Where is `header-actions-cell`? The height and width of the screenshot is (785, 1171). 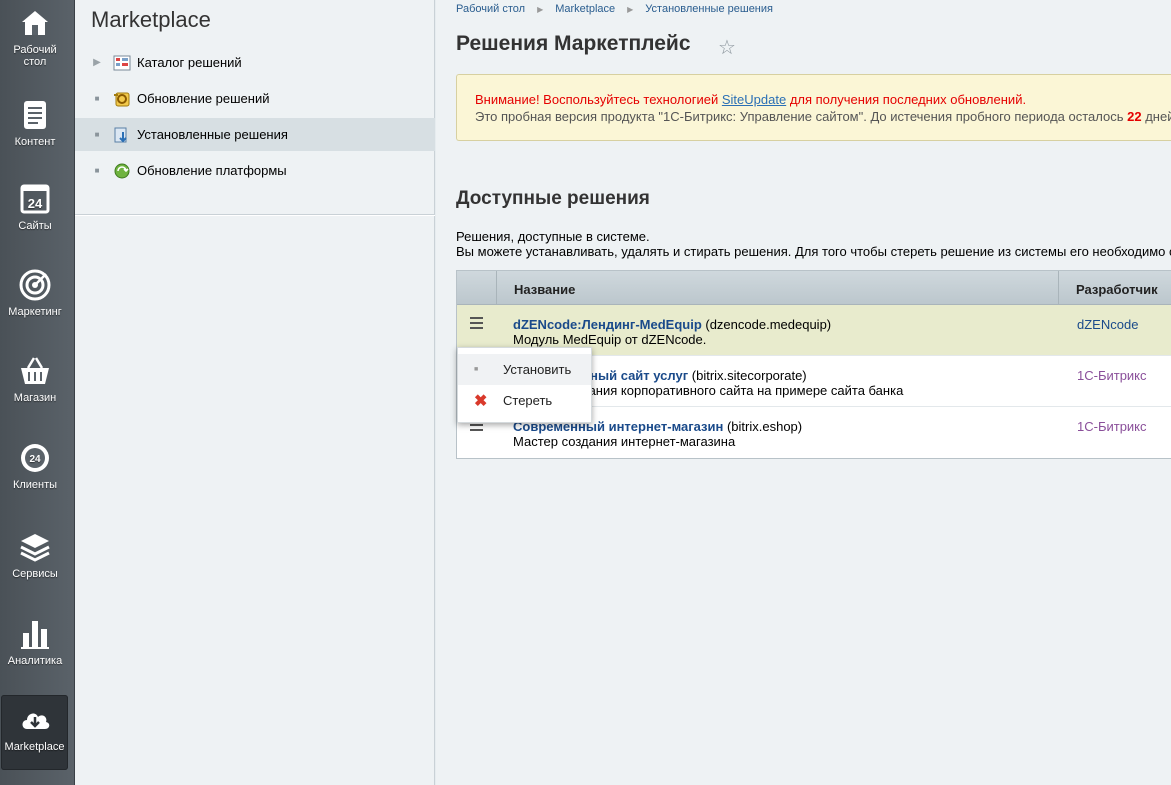
header-actions-cell is located at coordinates (477, 287).